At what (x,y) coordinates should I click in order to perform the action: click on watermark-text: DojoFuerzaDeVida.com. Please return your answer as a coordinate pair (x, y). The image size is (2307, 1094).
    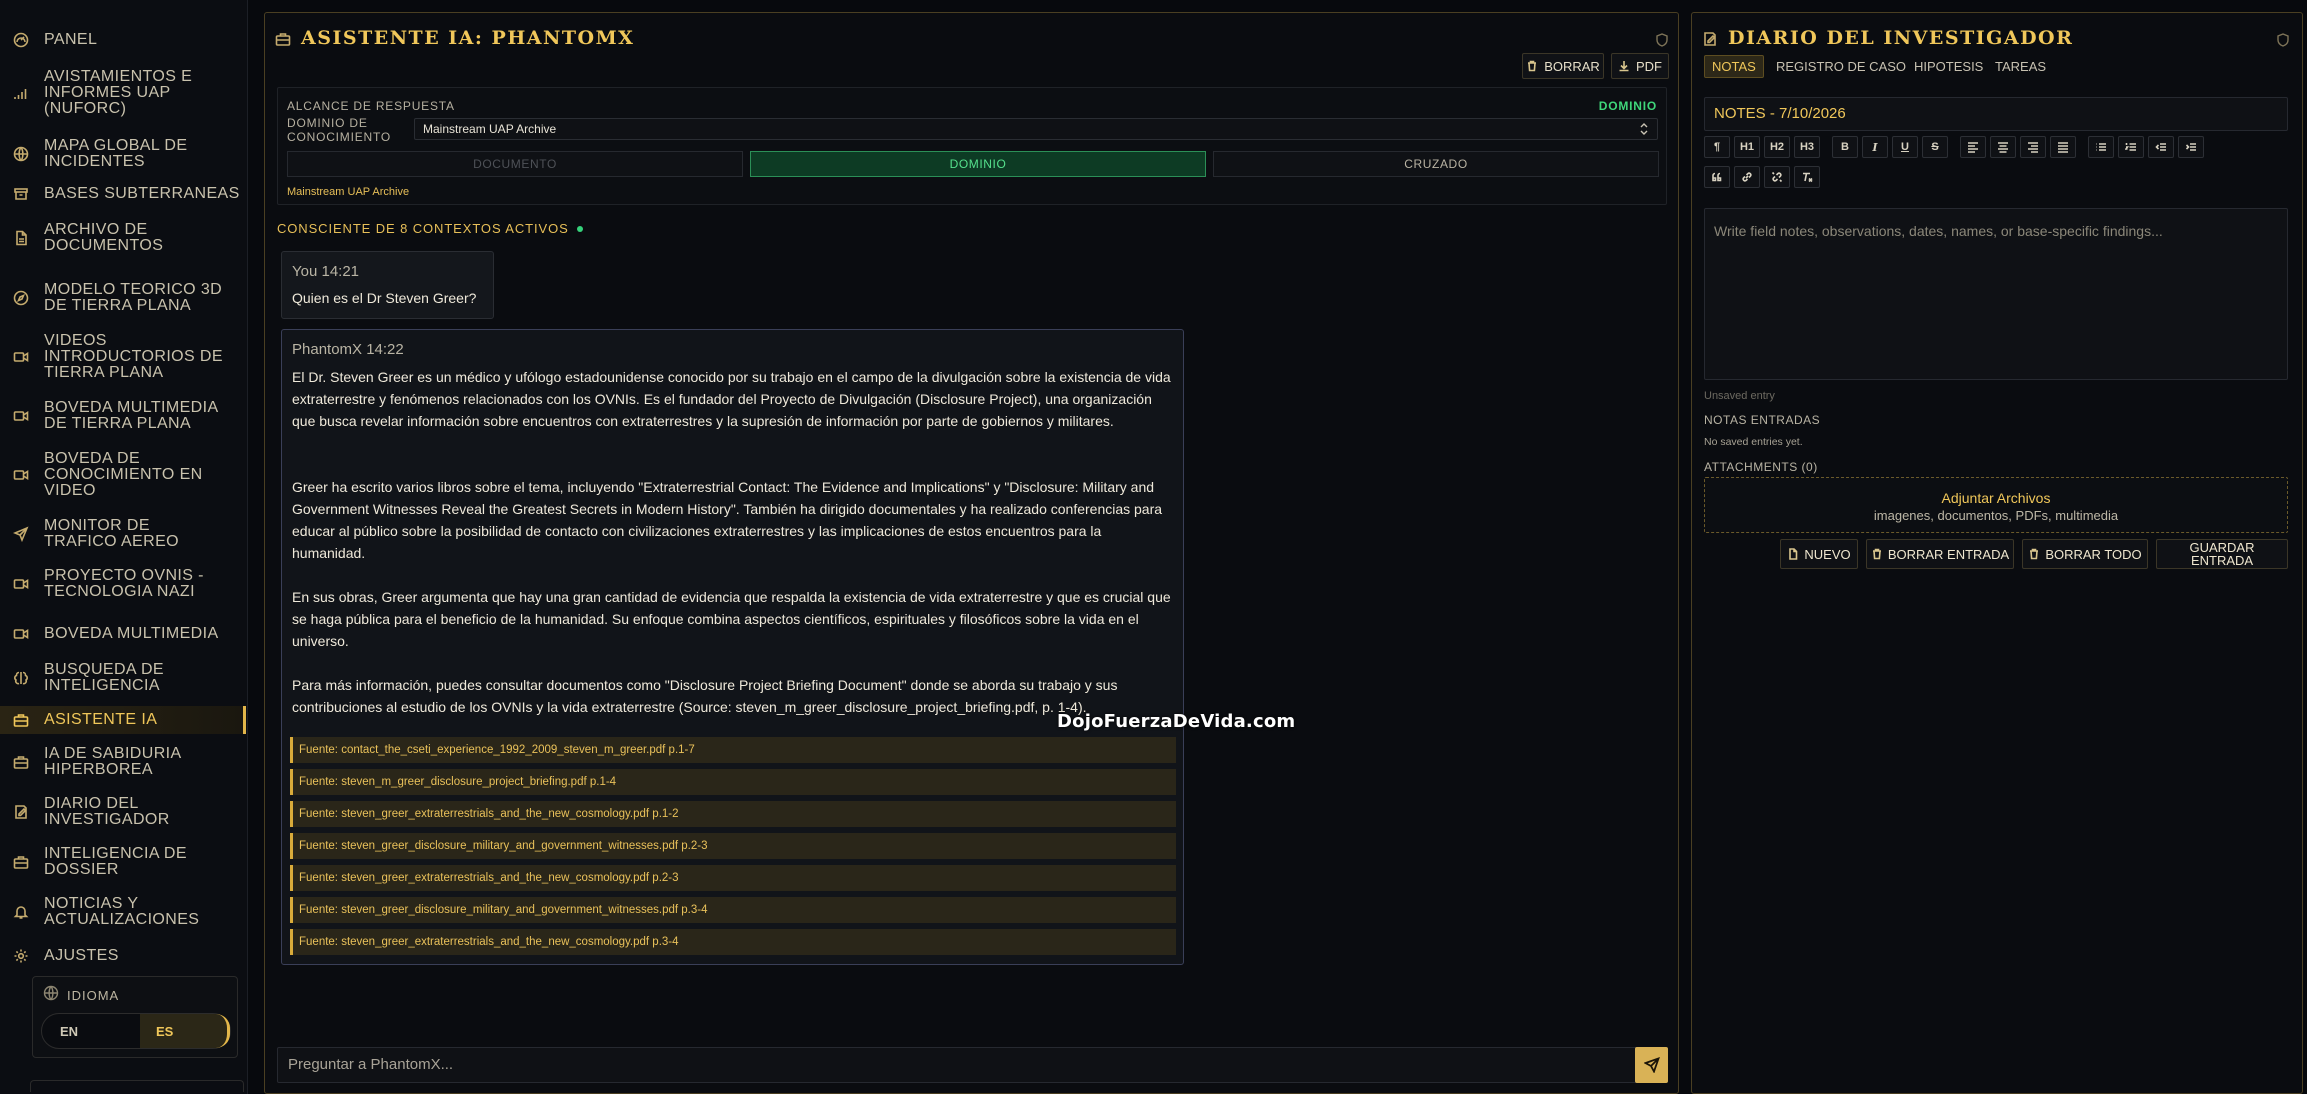
    Looking at the image, I should click on (1176, 721).